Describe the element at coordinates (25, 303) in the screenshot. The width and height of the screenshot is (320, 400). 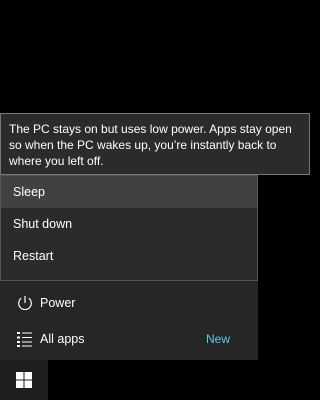
I see `power-icon` at that location.